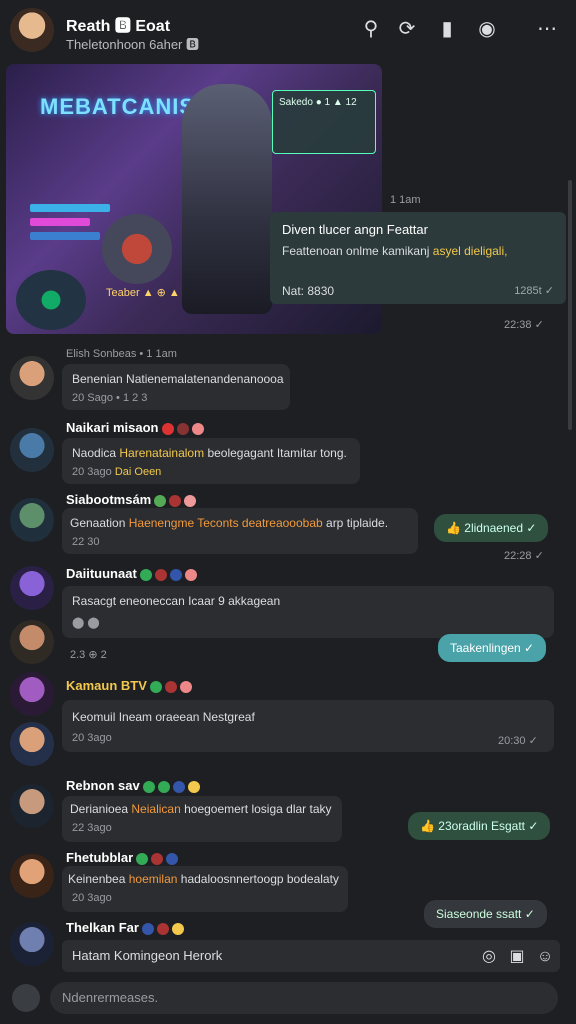  What do you see at coordinates (32, 30) in the screenshot?
I see `channel-avatar` at bounding box center [32, 30].